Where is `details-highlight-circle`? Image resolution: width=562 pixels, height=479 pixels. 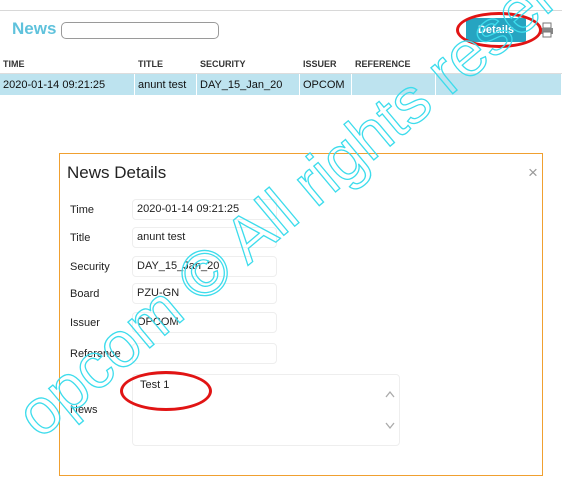 details-highlight-circle is located at coordinates (499, 30).